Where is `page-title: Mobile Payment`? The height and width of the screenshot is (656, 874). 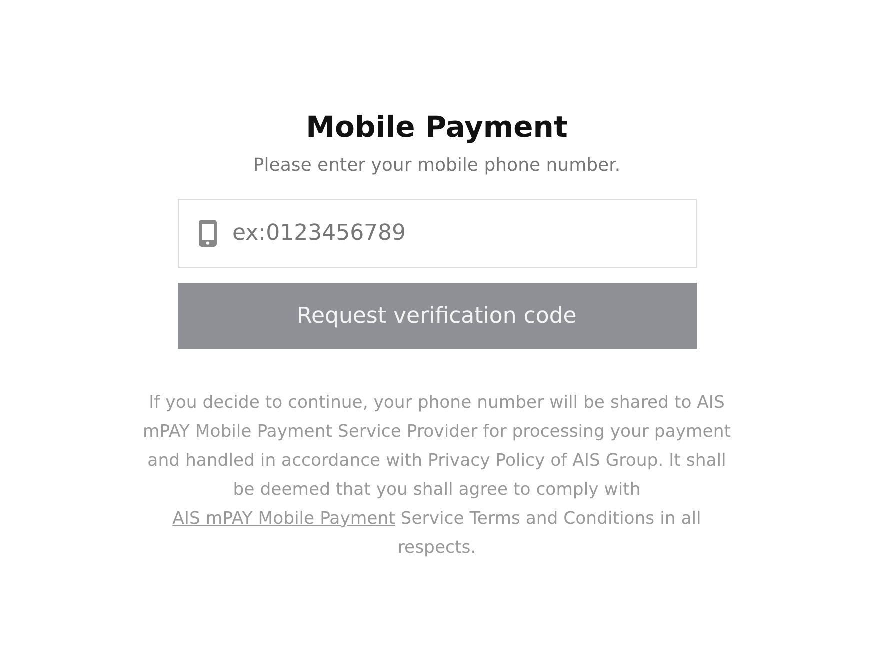 page-title: Mobile Payment is located at coordinates (437, 127).